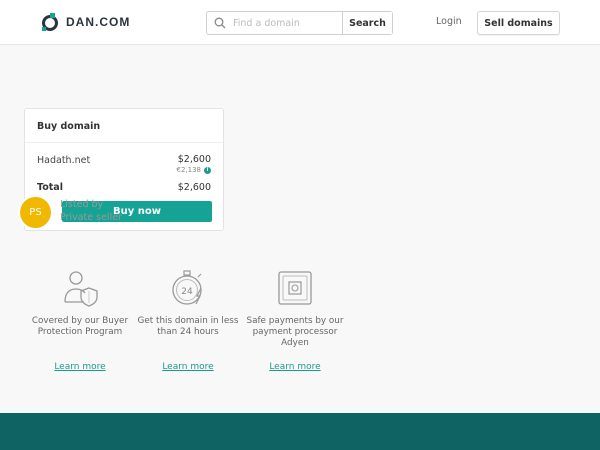 The width and height of the screenshot is (600, 450). Describe the element at coordinates (220, 23) in the screenshot. I see `search-icon` at that location.